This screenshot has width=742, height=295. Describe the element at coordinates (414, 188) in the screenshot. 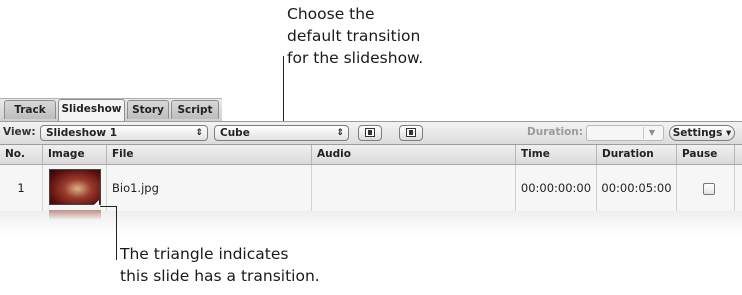

I see `cell-audio` at that location.